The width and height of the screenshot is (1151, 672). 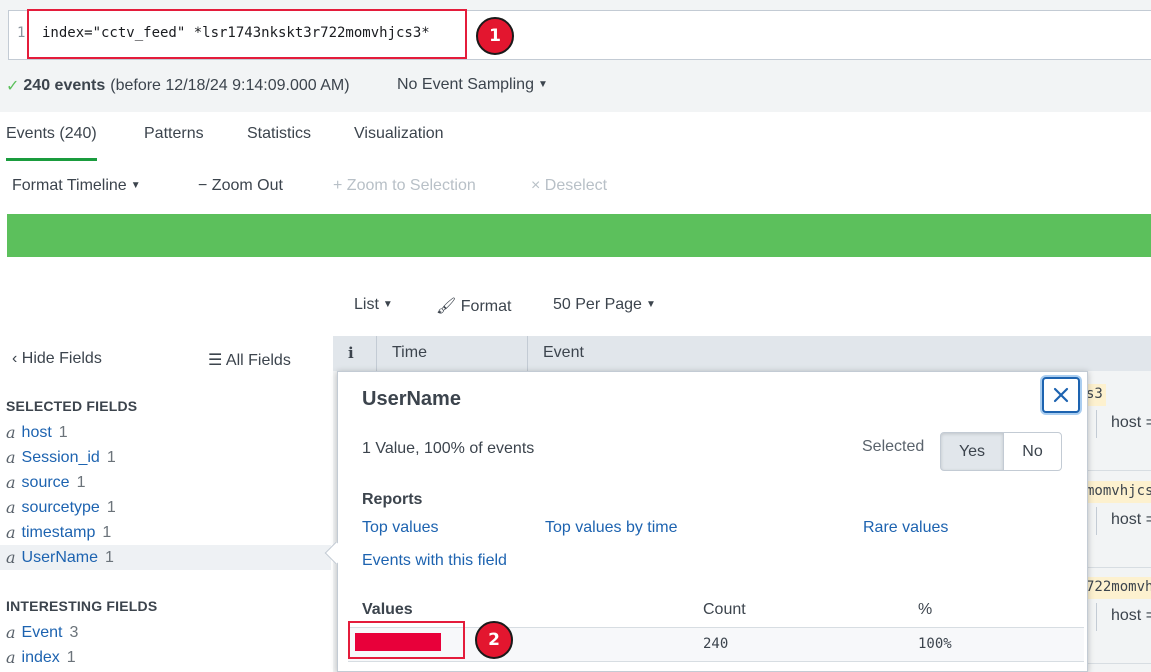 I want to click on zoom-to-selection-label: Zoom to Selection, so click(x=411, y=185).